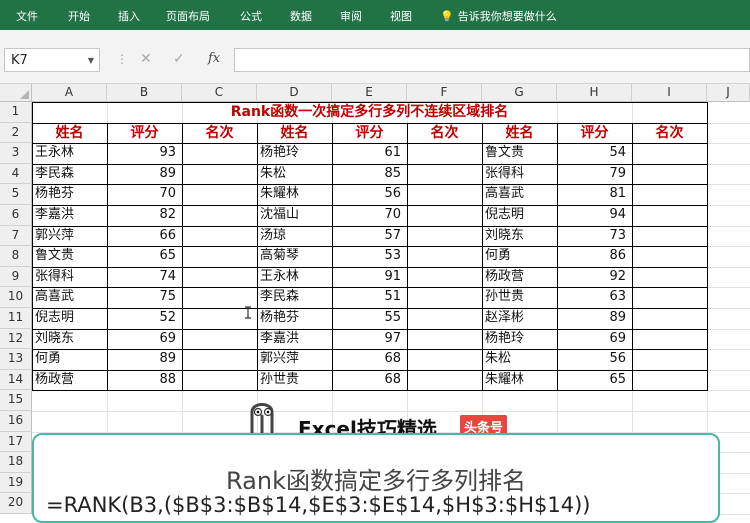 This screenshot has height=523, width=750. I want to click on row-header: 8, so click(16, 256).